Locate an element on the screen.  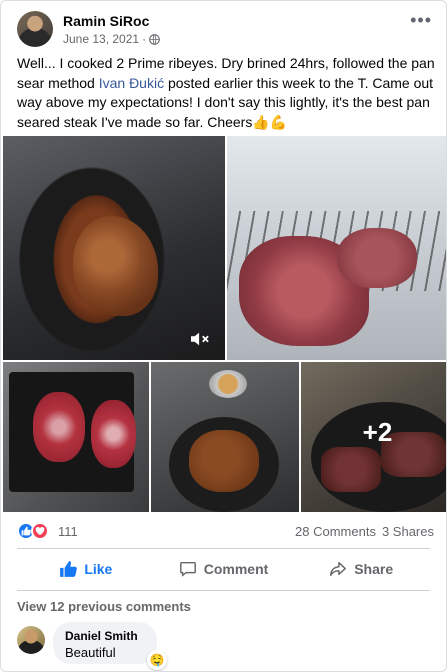
seared-steak is located at coordinates (224, 461).